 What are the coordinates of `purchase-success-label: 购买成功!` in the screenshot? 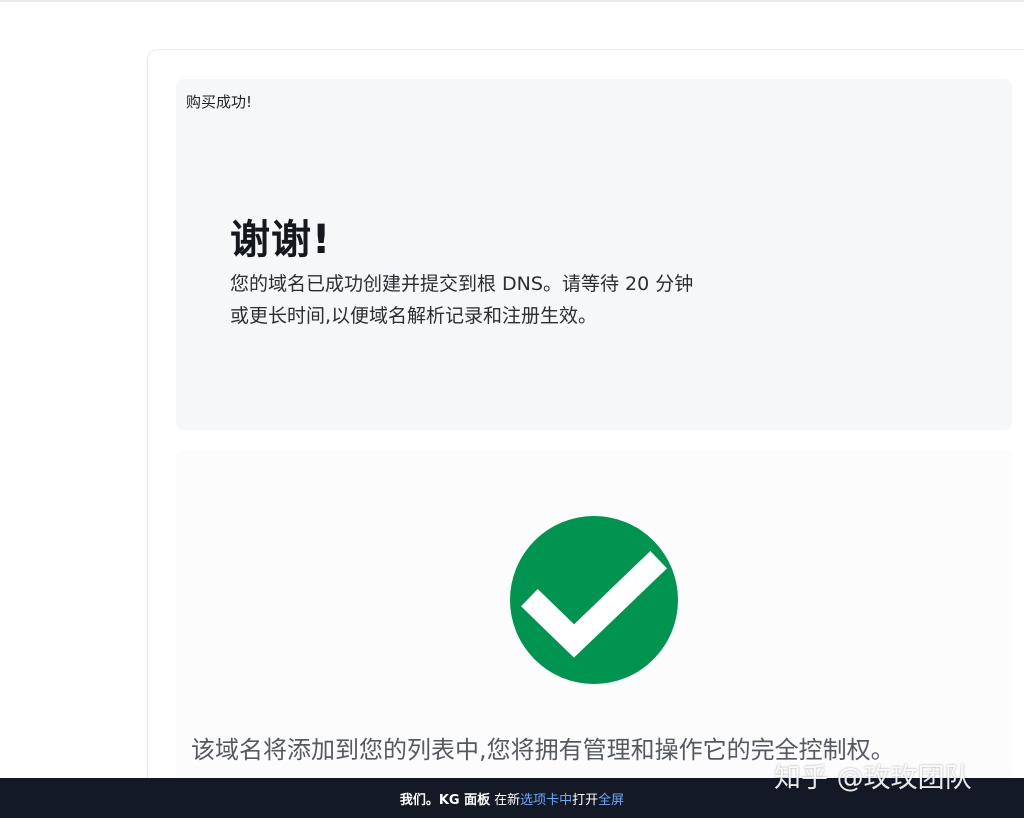 It's located at (219, 102).